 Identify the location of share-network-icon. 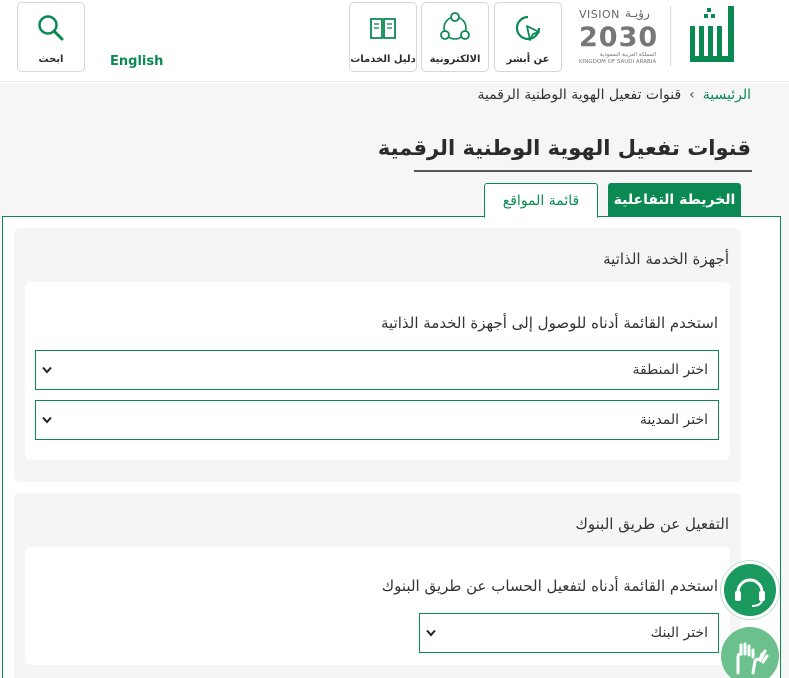
(455, 28).